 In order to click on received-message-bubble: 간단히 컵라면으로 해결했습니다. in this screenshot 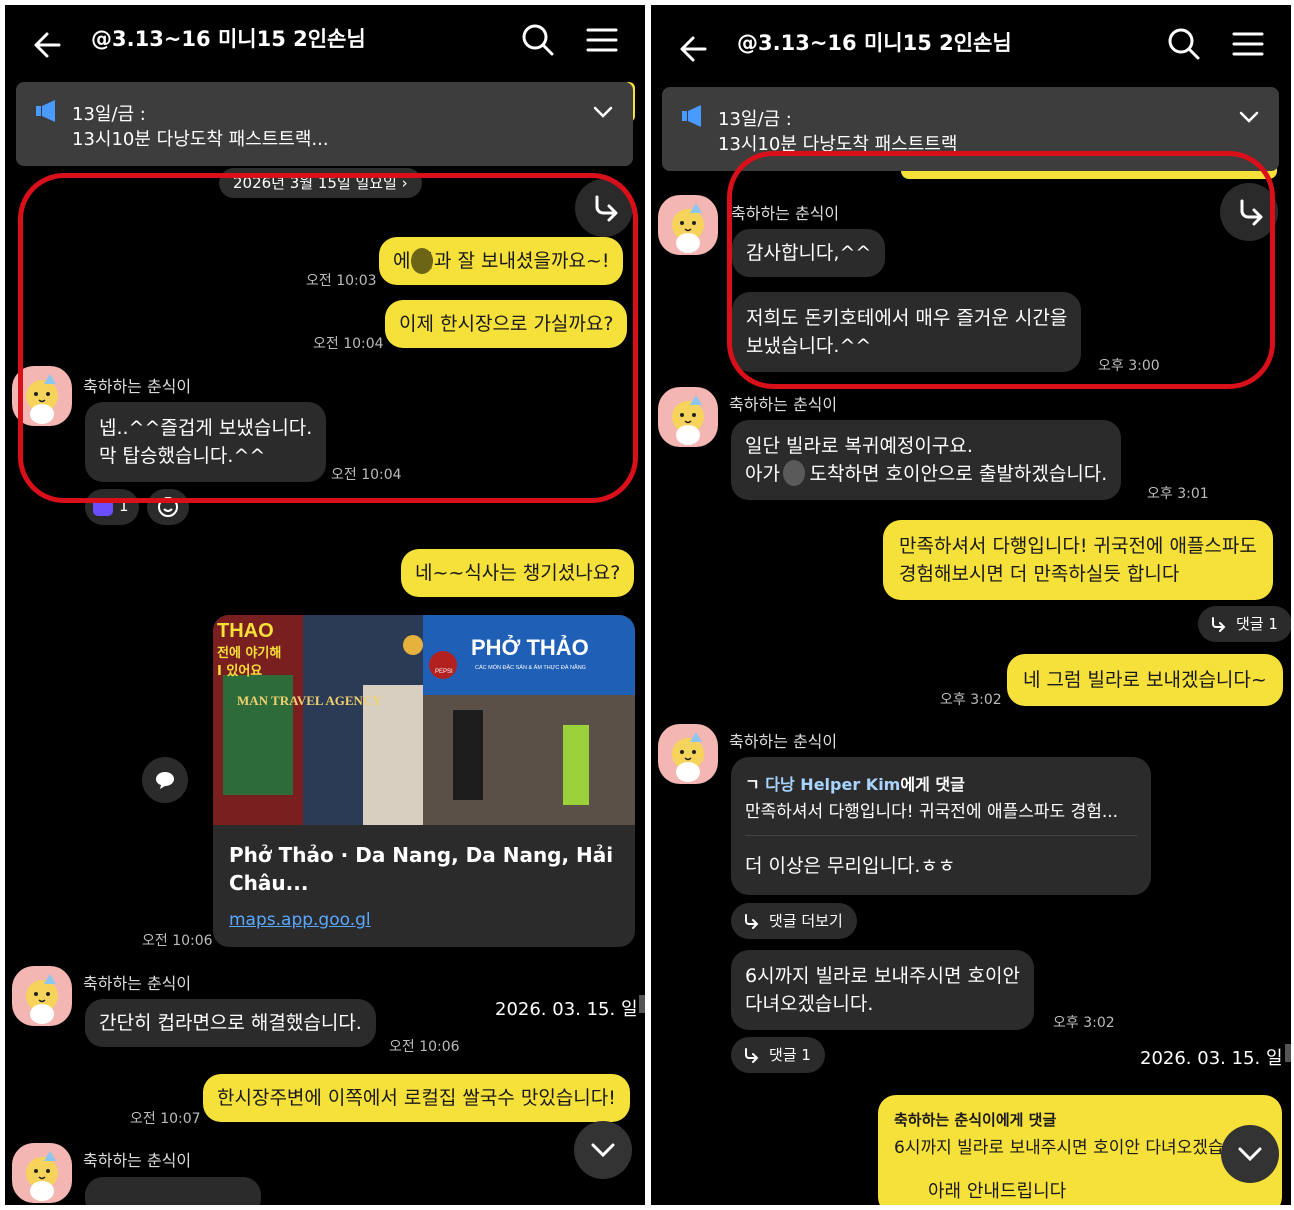, I will do `click(230, 1023)`.